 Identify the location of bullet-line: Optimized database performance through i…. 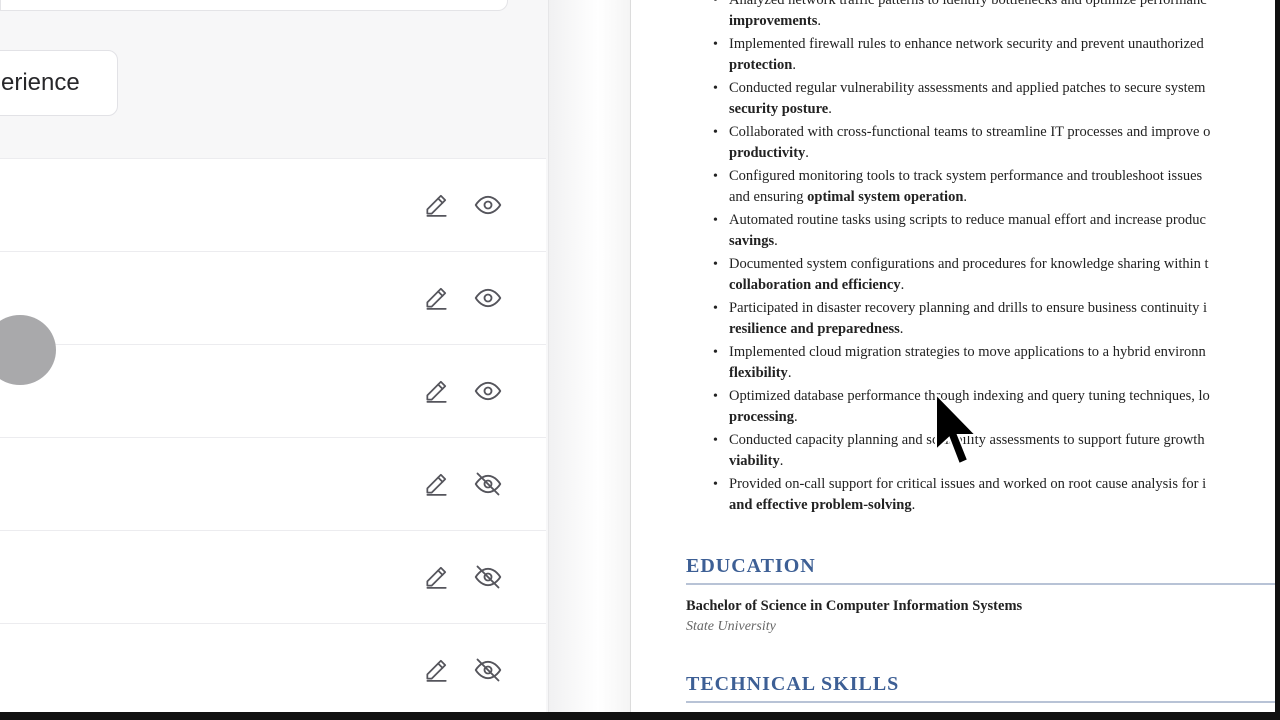
(969, 396).